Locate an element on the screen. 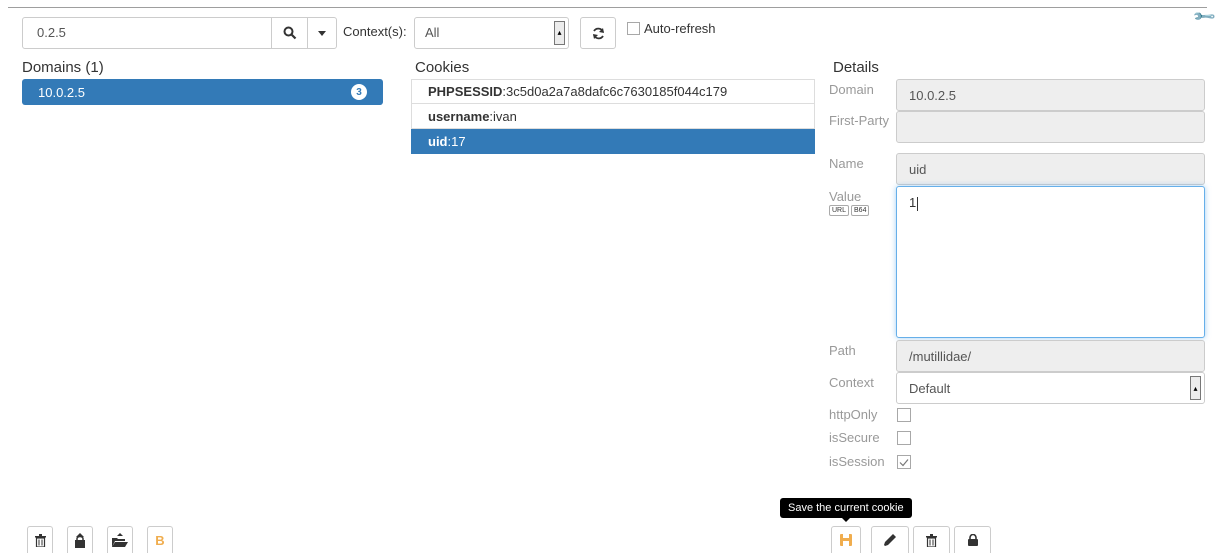 The image size is (1215, 553). issecure-checkbox is located at coordinates (904, 438).